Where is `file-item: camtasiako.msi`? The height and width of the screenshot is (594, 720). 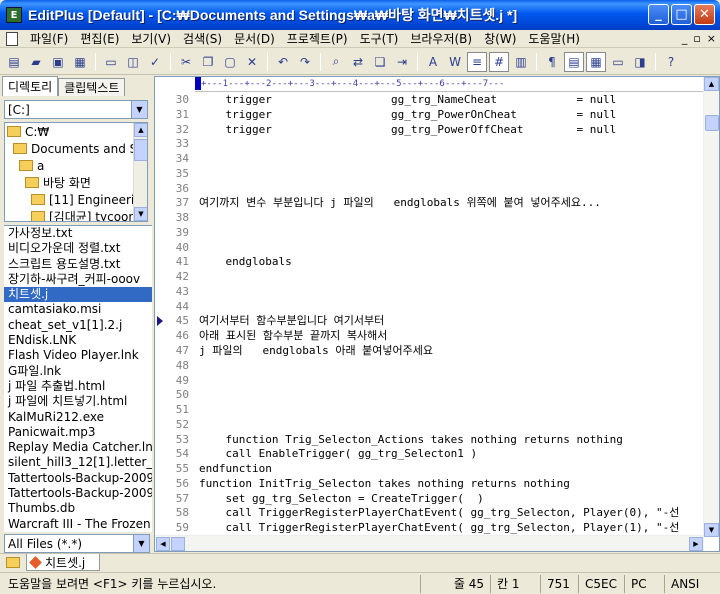
file-item: camtasiako.msi is located at coordinates (78, 309).